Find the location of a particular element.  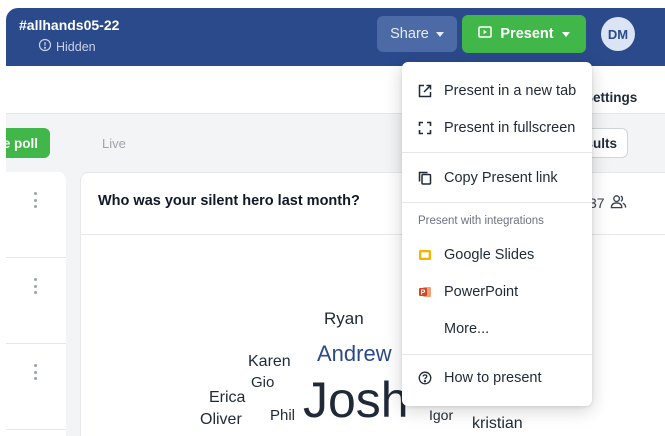

menu-item-google-slides: Google Slides is located at coordinates (497, 255).